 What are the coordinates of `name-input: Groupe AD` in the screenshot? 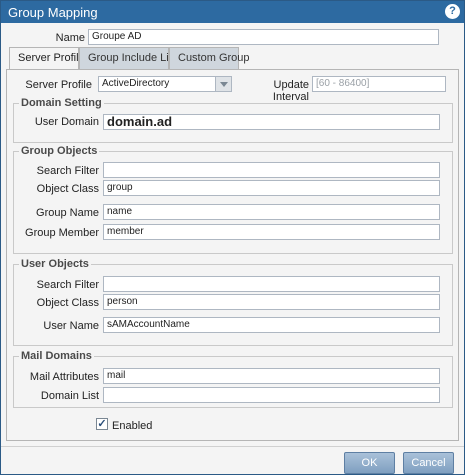 It's located at (263, 37).